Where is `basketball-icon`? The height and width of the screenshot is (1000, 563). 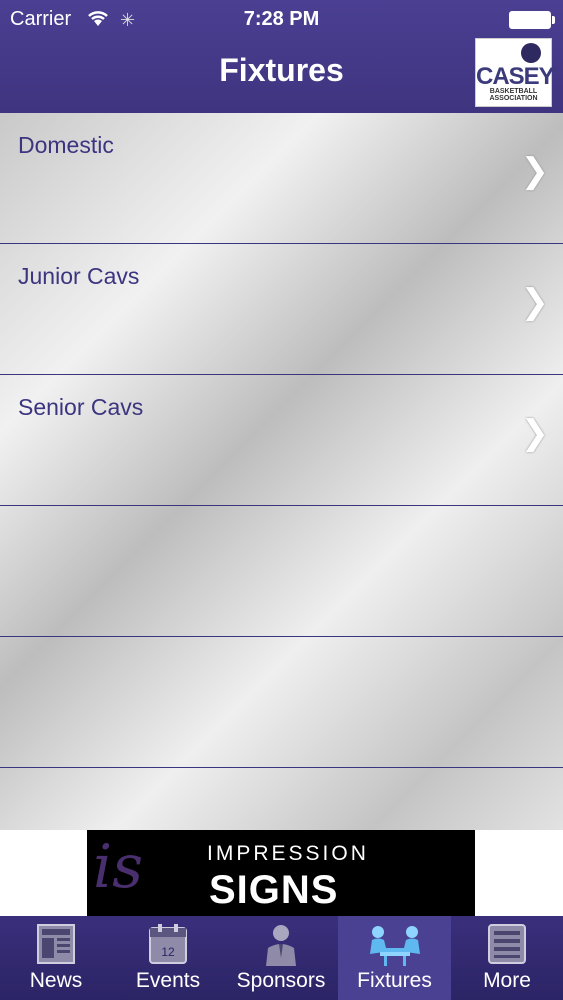 basketball-icon is located at coordinates (531, 53).